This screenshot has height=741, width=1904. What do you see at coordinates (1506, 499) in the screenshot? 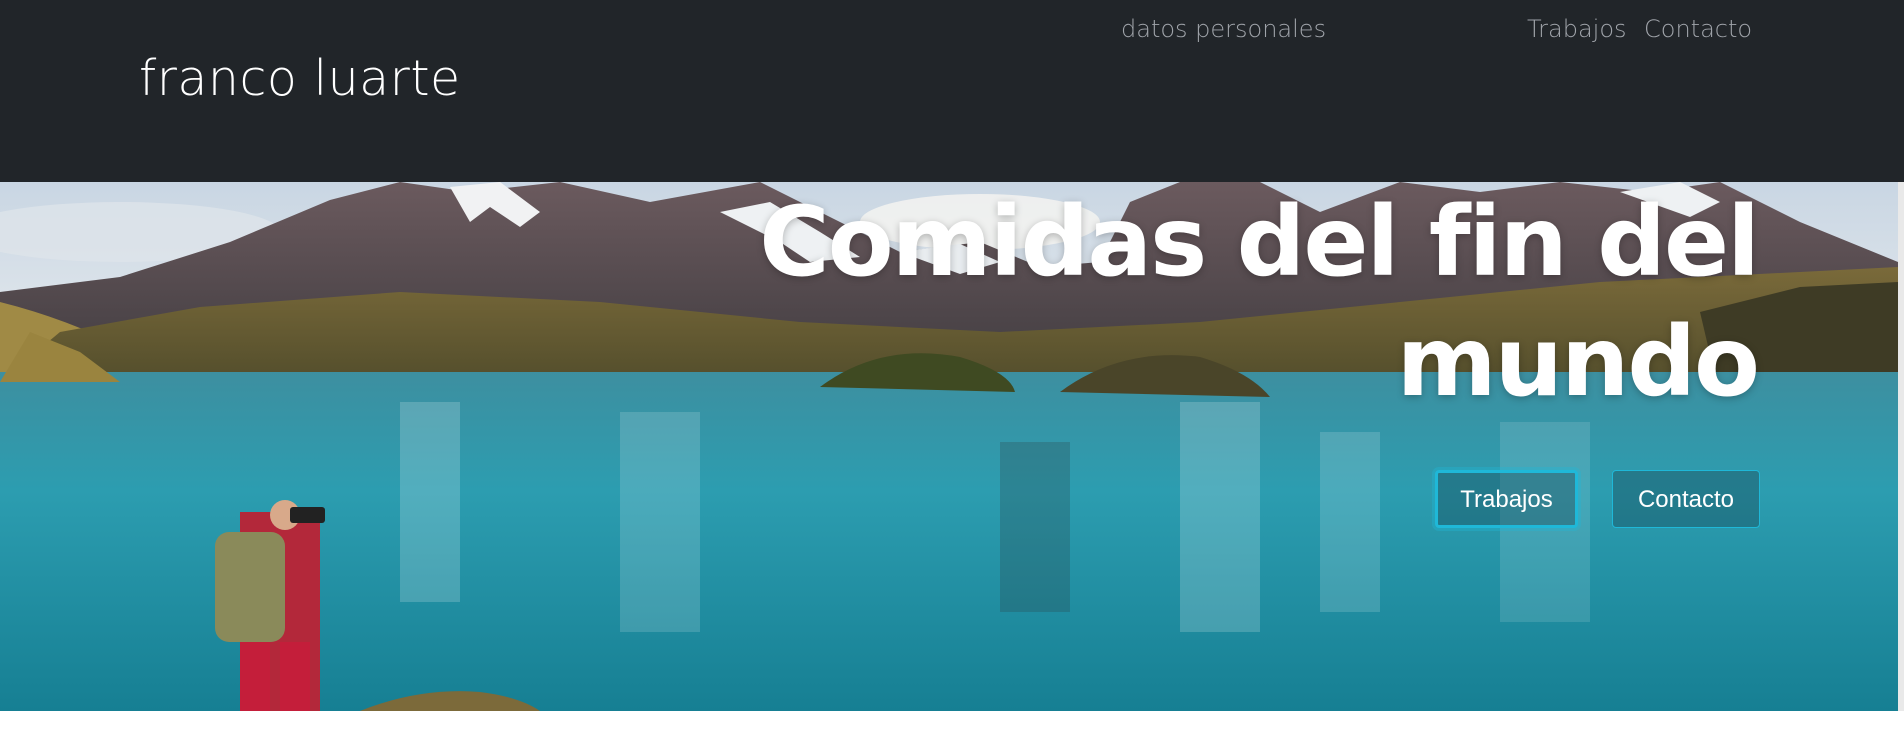
I see `trabajos-button: Trabajos` at bounding box center [1506, 499].